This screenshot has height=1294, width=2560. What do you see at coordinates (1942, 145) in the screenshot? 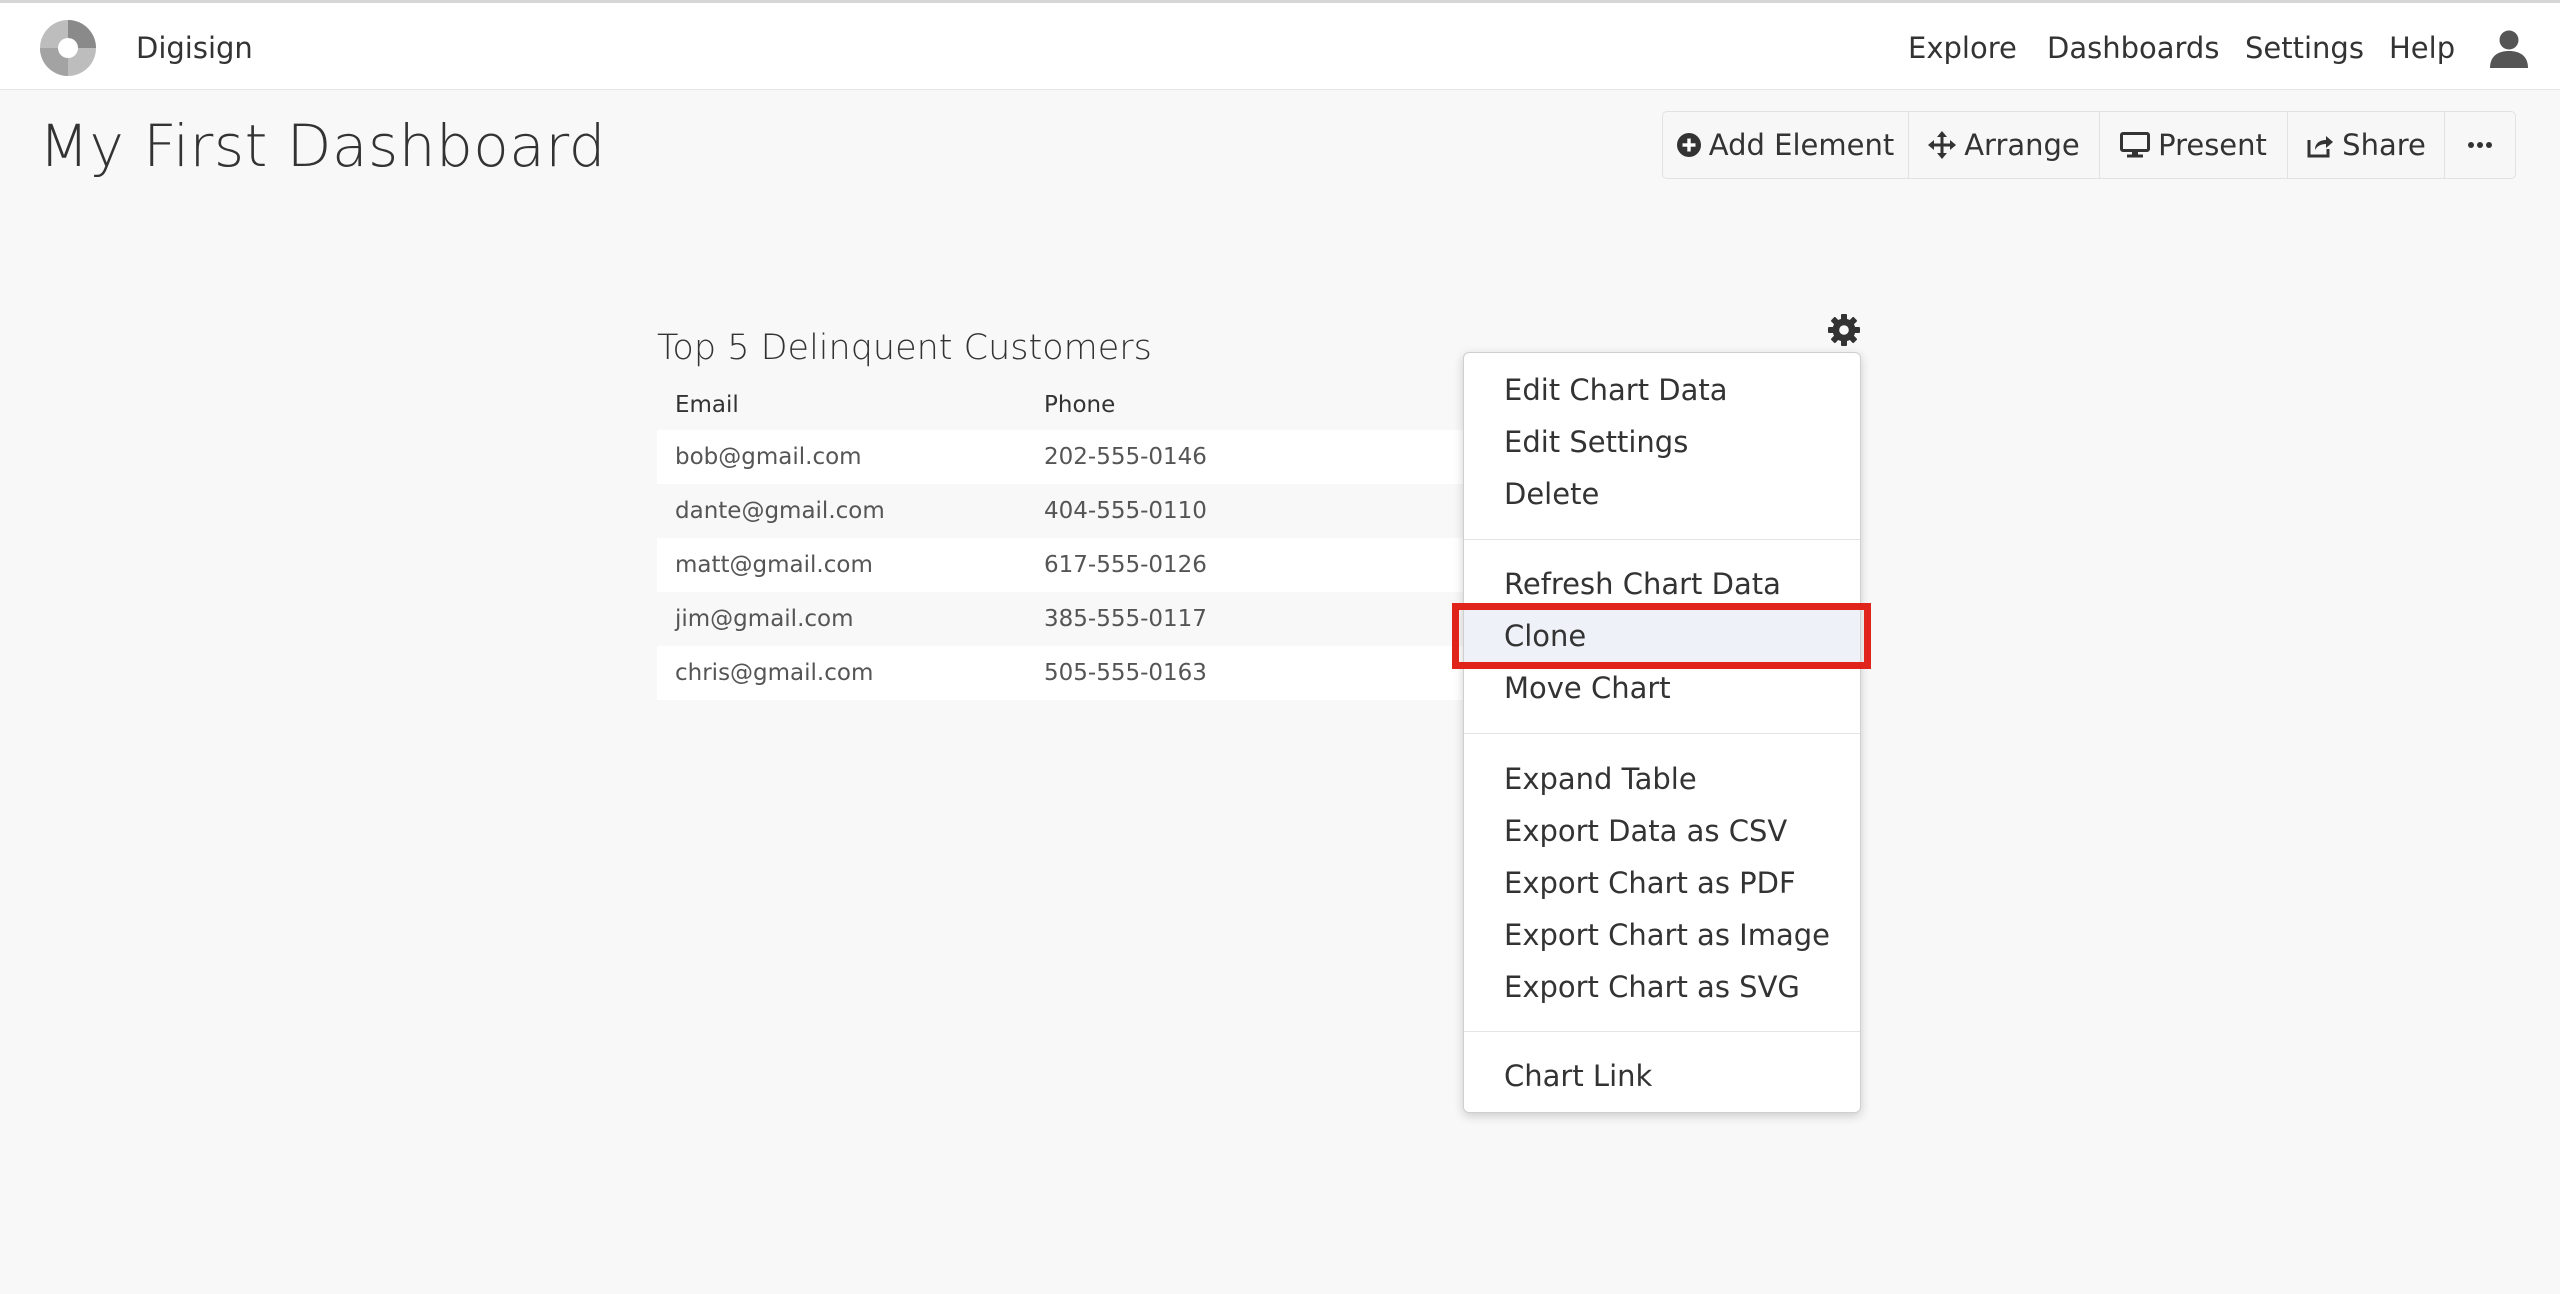
I see `move-arrows-icon` at bounding box center [1942, 145].